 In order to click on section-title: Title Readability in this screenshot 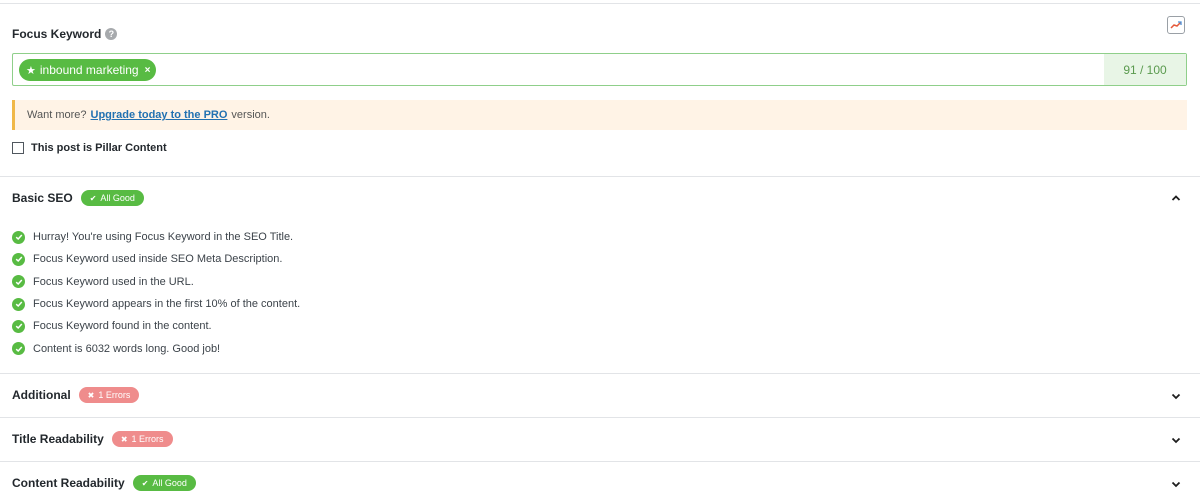, I will do `click(58, 439)`.